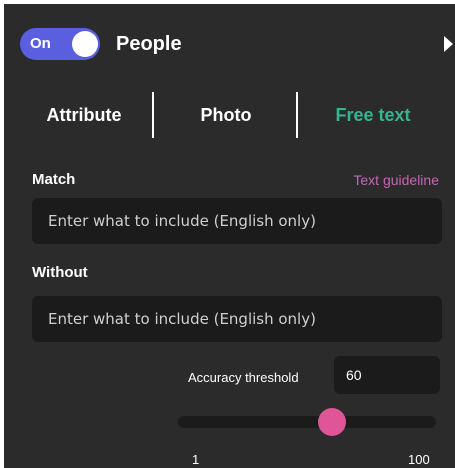 This screenshot has height=468, width=455. Describe the element at coordinates (196, 459) in the screenshot. I see `slider-min-label: 1` at that location.